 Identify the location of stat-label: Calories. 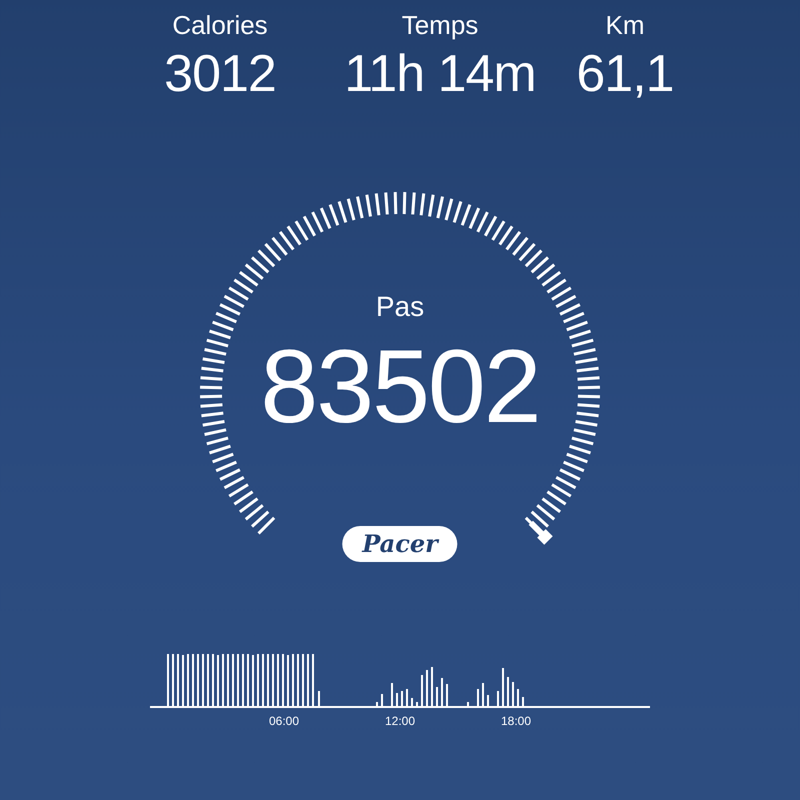
(220, 25).